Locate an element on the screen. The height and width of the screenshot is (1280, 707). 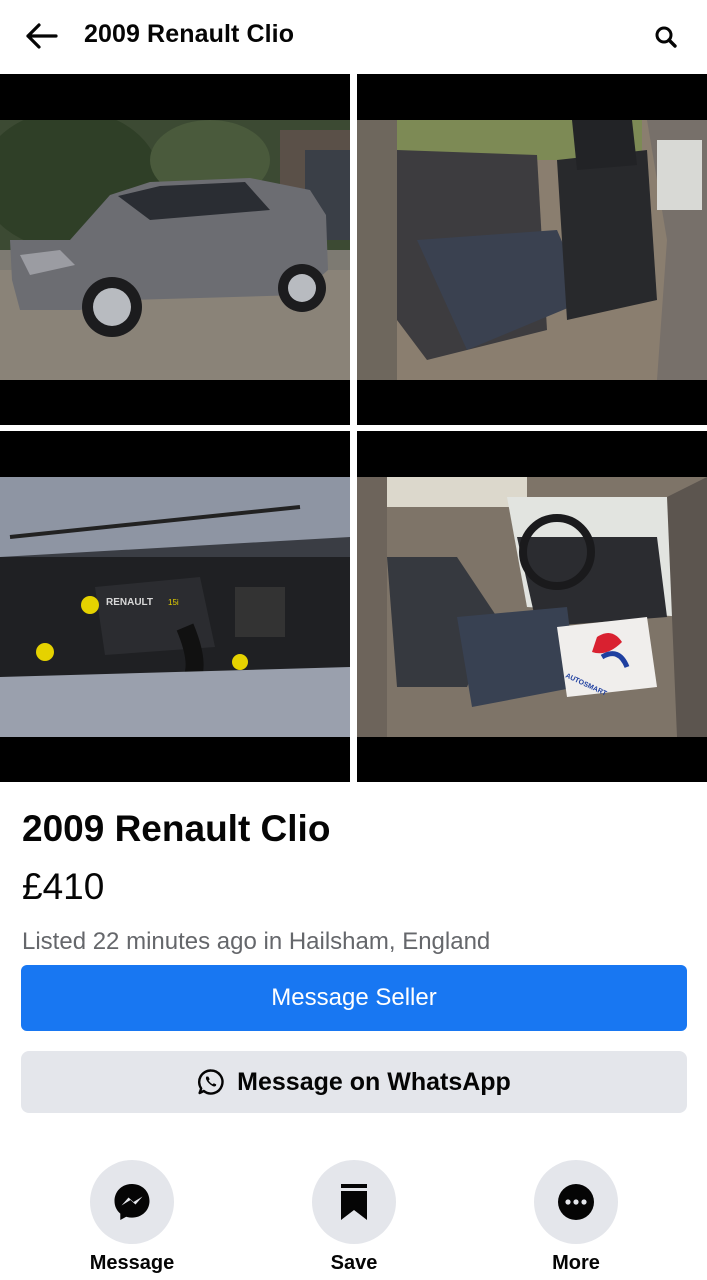
message-action: Message is located at coordinates (132, 1217).